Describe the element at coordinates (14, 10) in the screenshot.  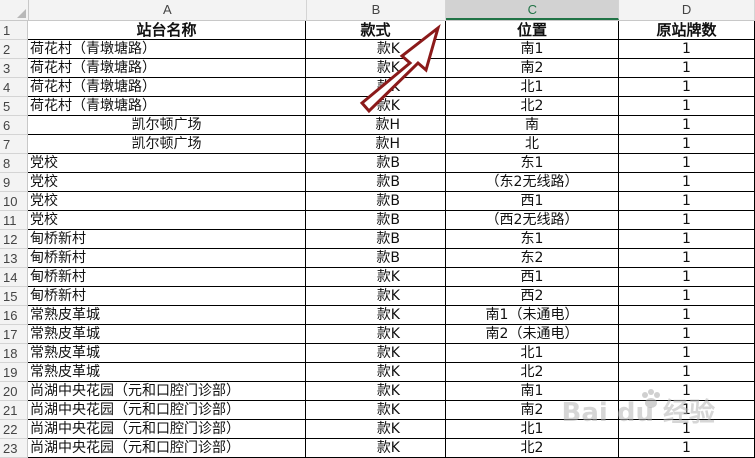
I see `select-all-corner` at that location.